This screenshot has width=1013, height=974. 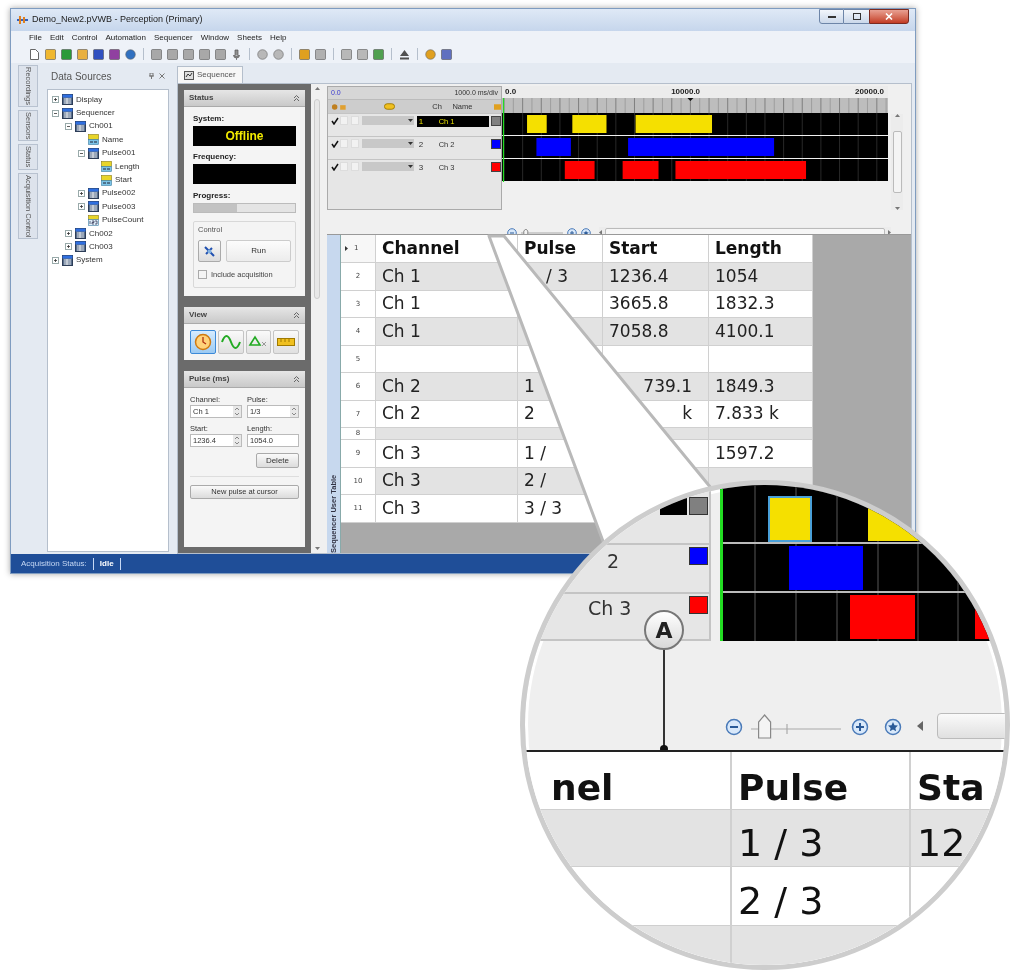 What do you see at coordinates (781, 901) in the screenshot?
I see `table-cell-text: 2 / 3` at bounding box center [781, 901].